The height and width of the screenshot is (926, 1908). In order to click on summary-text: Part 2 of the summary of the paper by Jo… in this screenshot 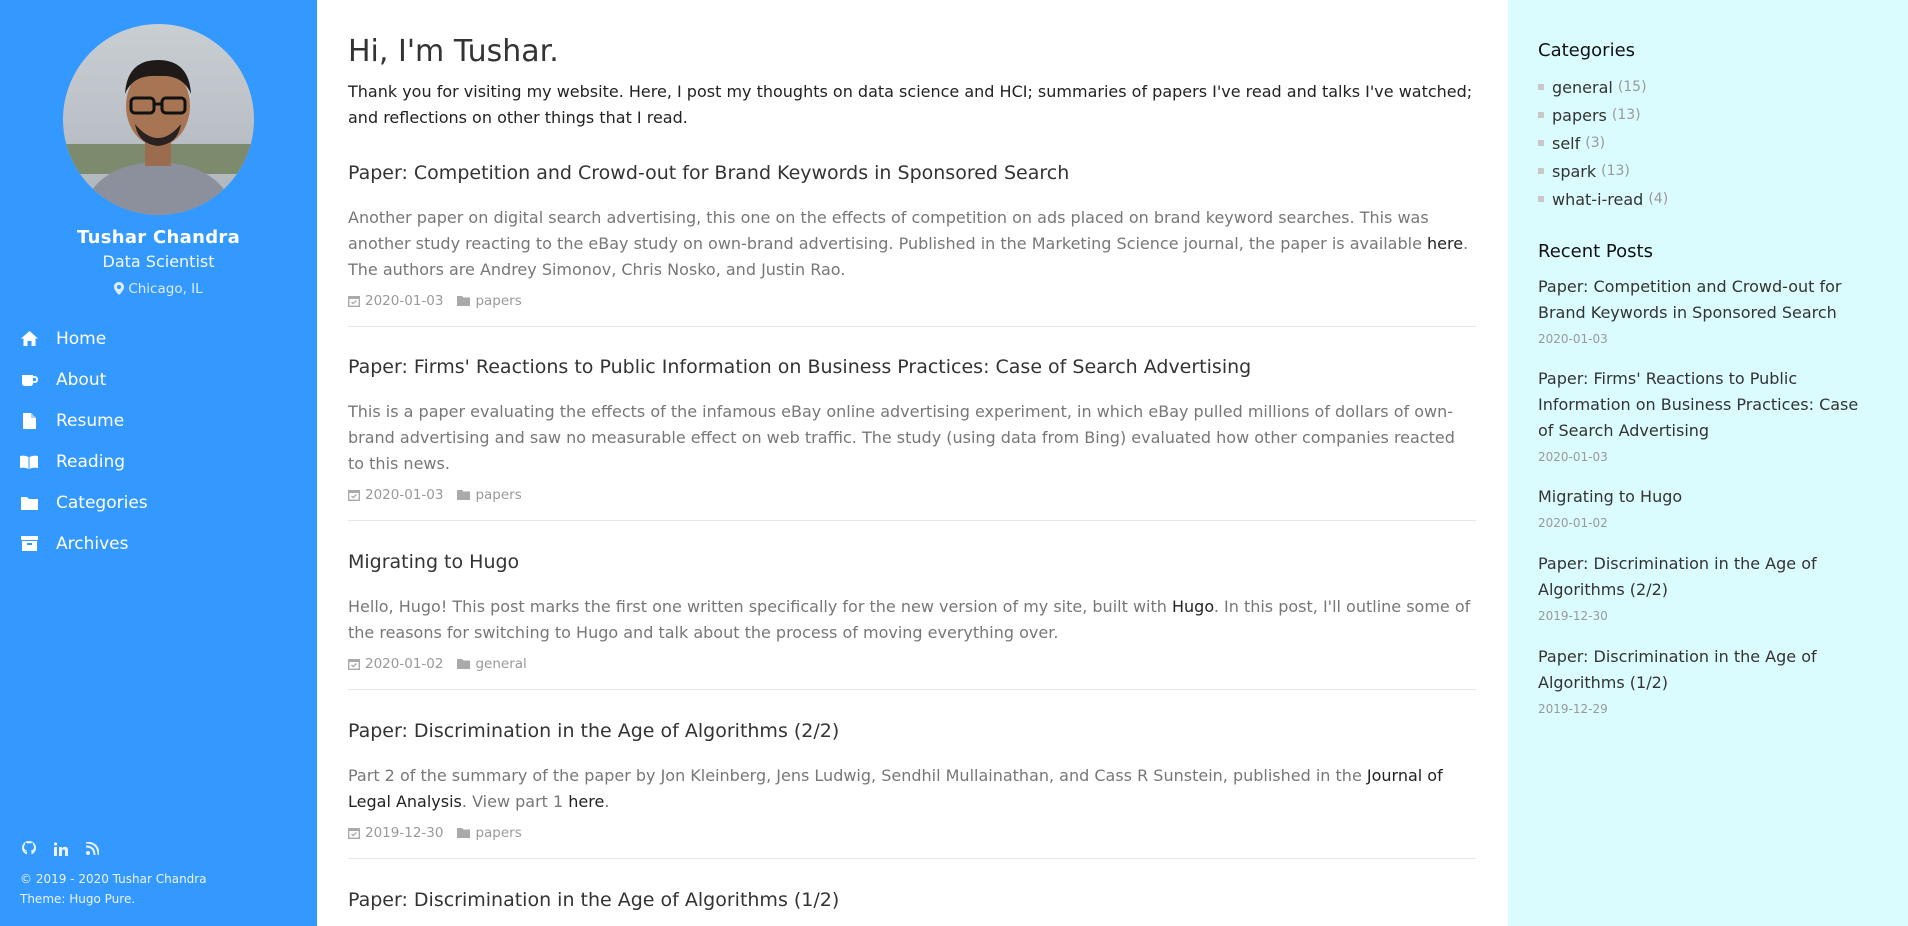, I will do `click(857, 775)`.